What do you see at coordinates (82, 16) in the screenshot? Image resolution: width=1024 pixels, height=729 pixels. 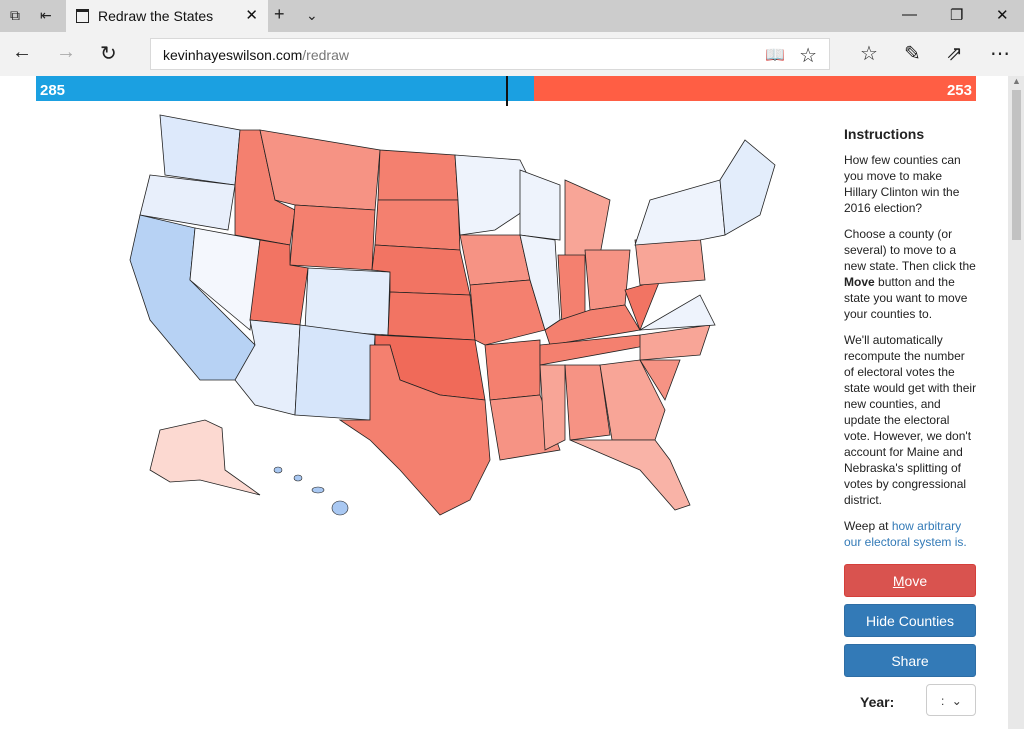 I see `page-icon` at bounding box center [82, 16].